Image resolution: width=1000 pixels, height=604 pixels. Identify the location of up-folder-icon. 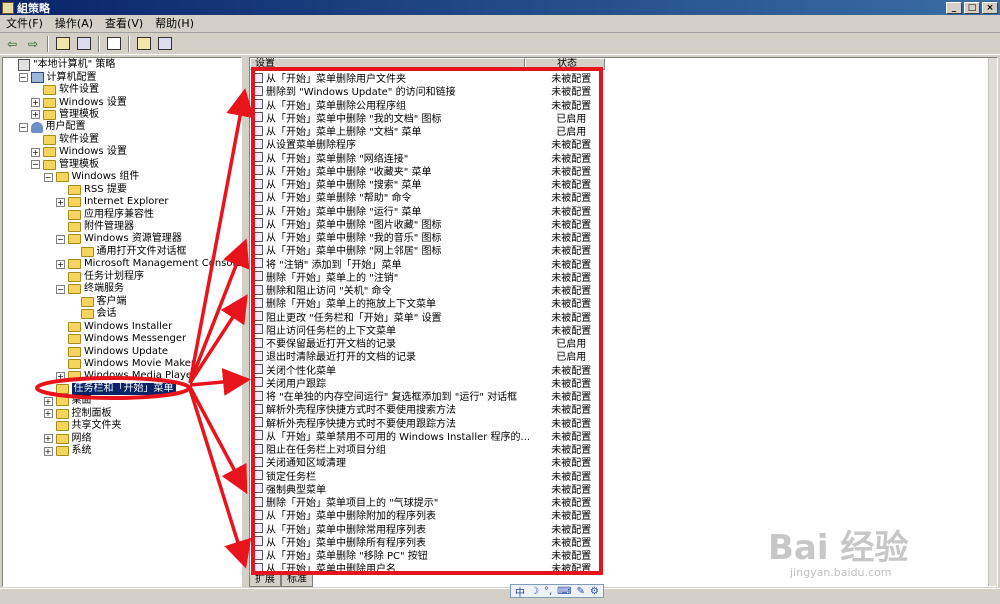
(63, 44).